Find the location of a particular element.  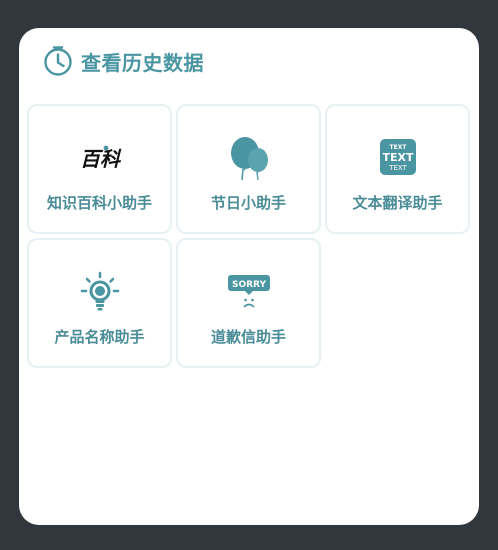

lightbulb-icon is located at coordinates (99, 291).